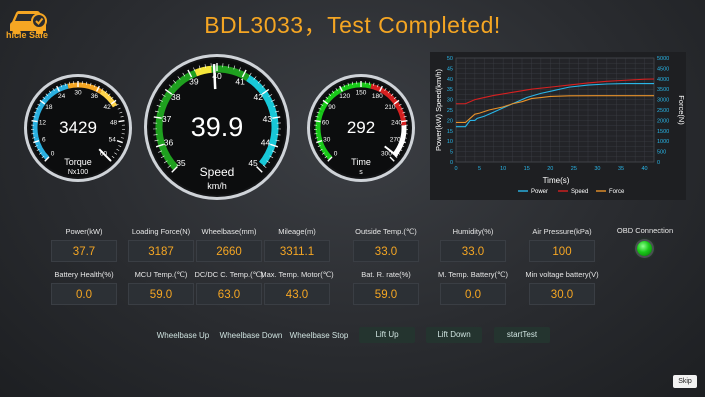 The image size is (705, 397). What do you see at coordinates (167, 119) in the screenshot?
I see `gauge-tick-label: 37` at bounding box center [167, 119].